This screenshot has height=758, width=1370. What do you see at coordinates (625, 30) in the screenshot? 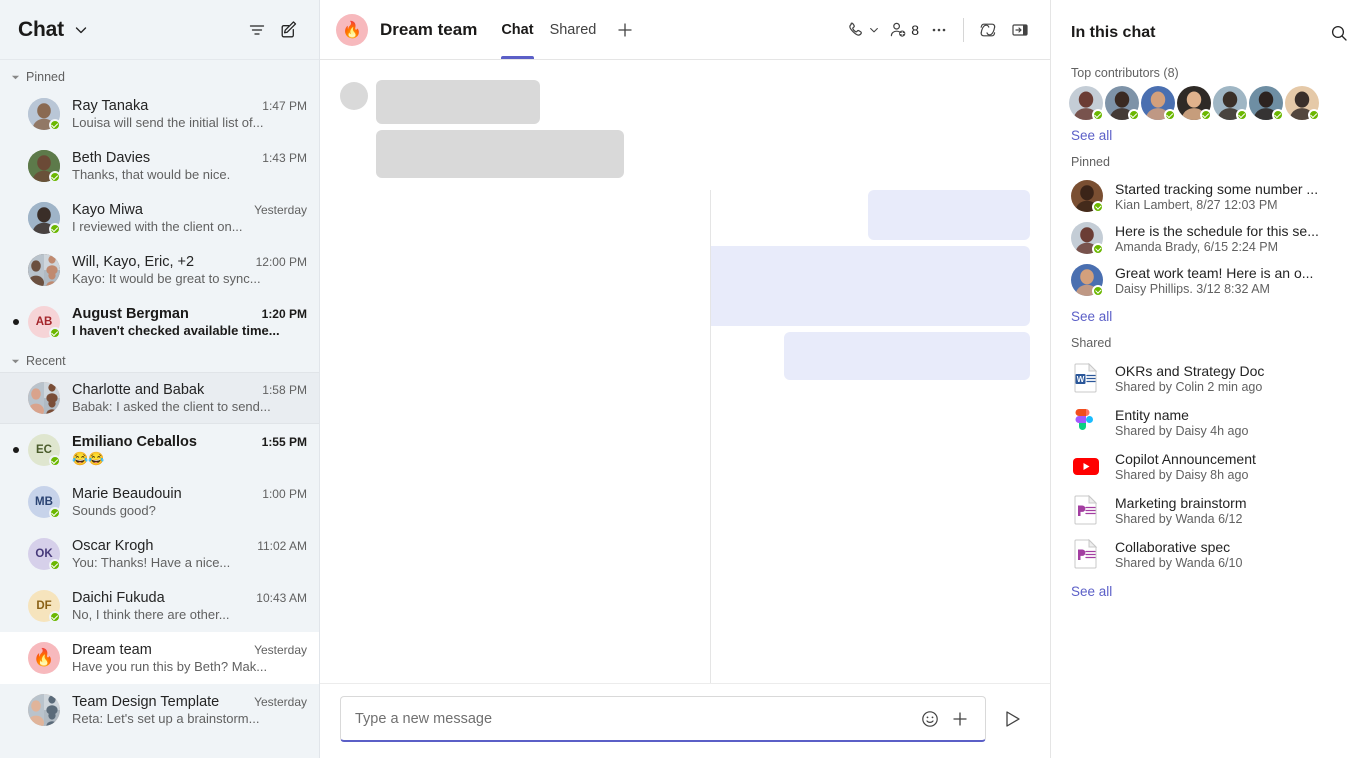
I see `plus-icon` at bounding box center [625, 30].